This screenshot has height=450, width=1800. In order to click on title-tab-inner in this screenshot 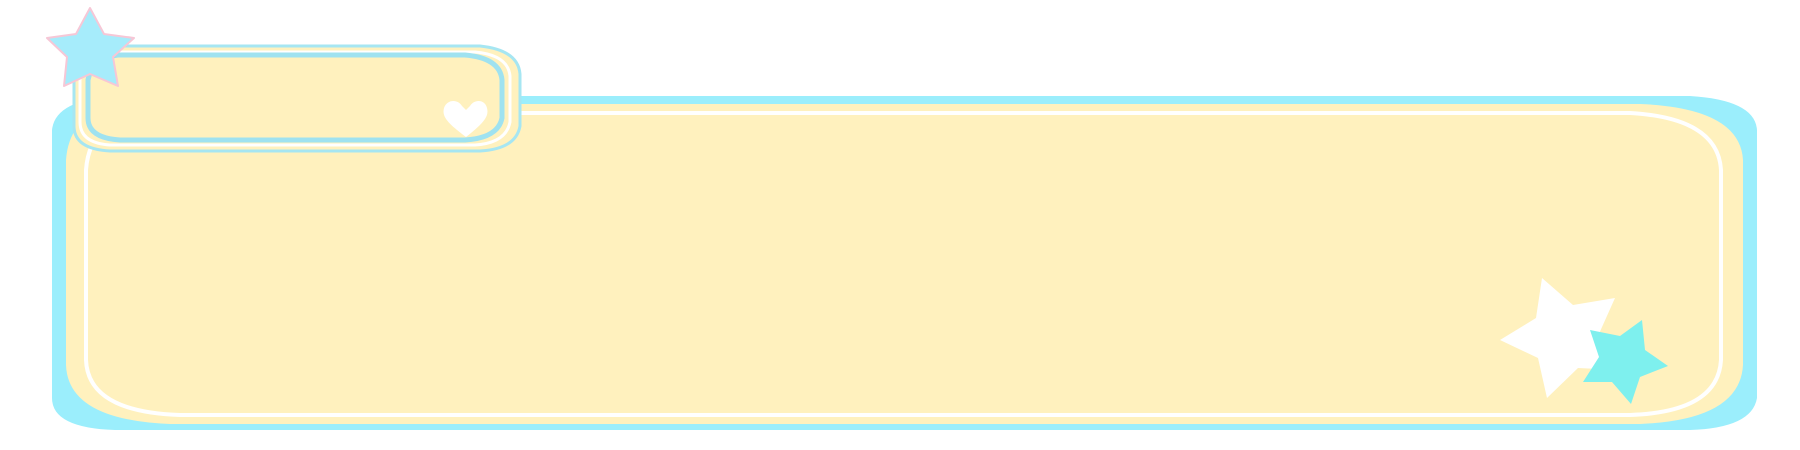, I will do `click(295, 97)`.